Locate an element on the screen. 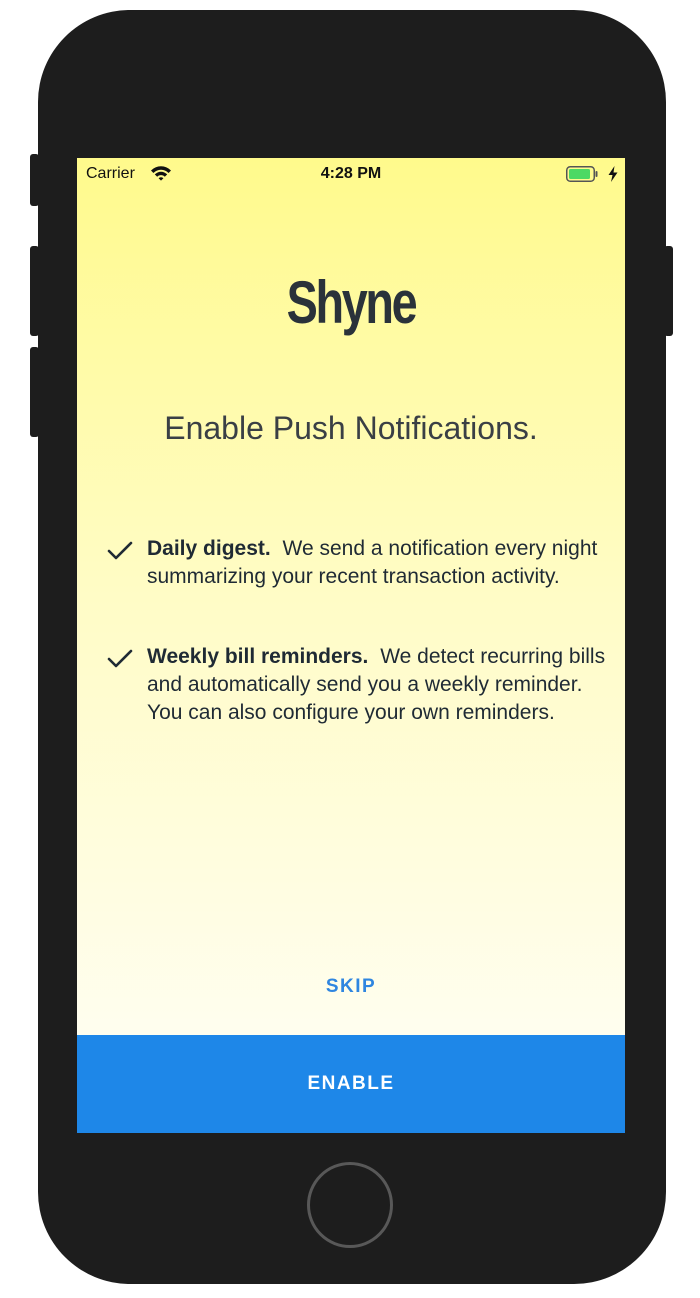  page-title: Enable Push Notifications. is located at coordinates (351, 428).